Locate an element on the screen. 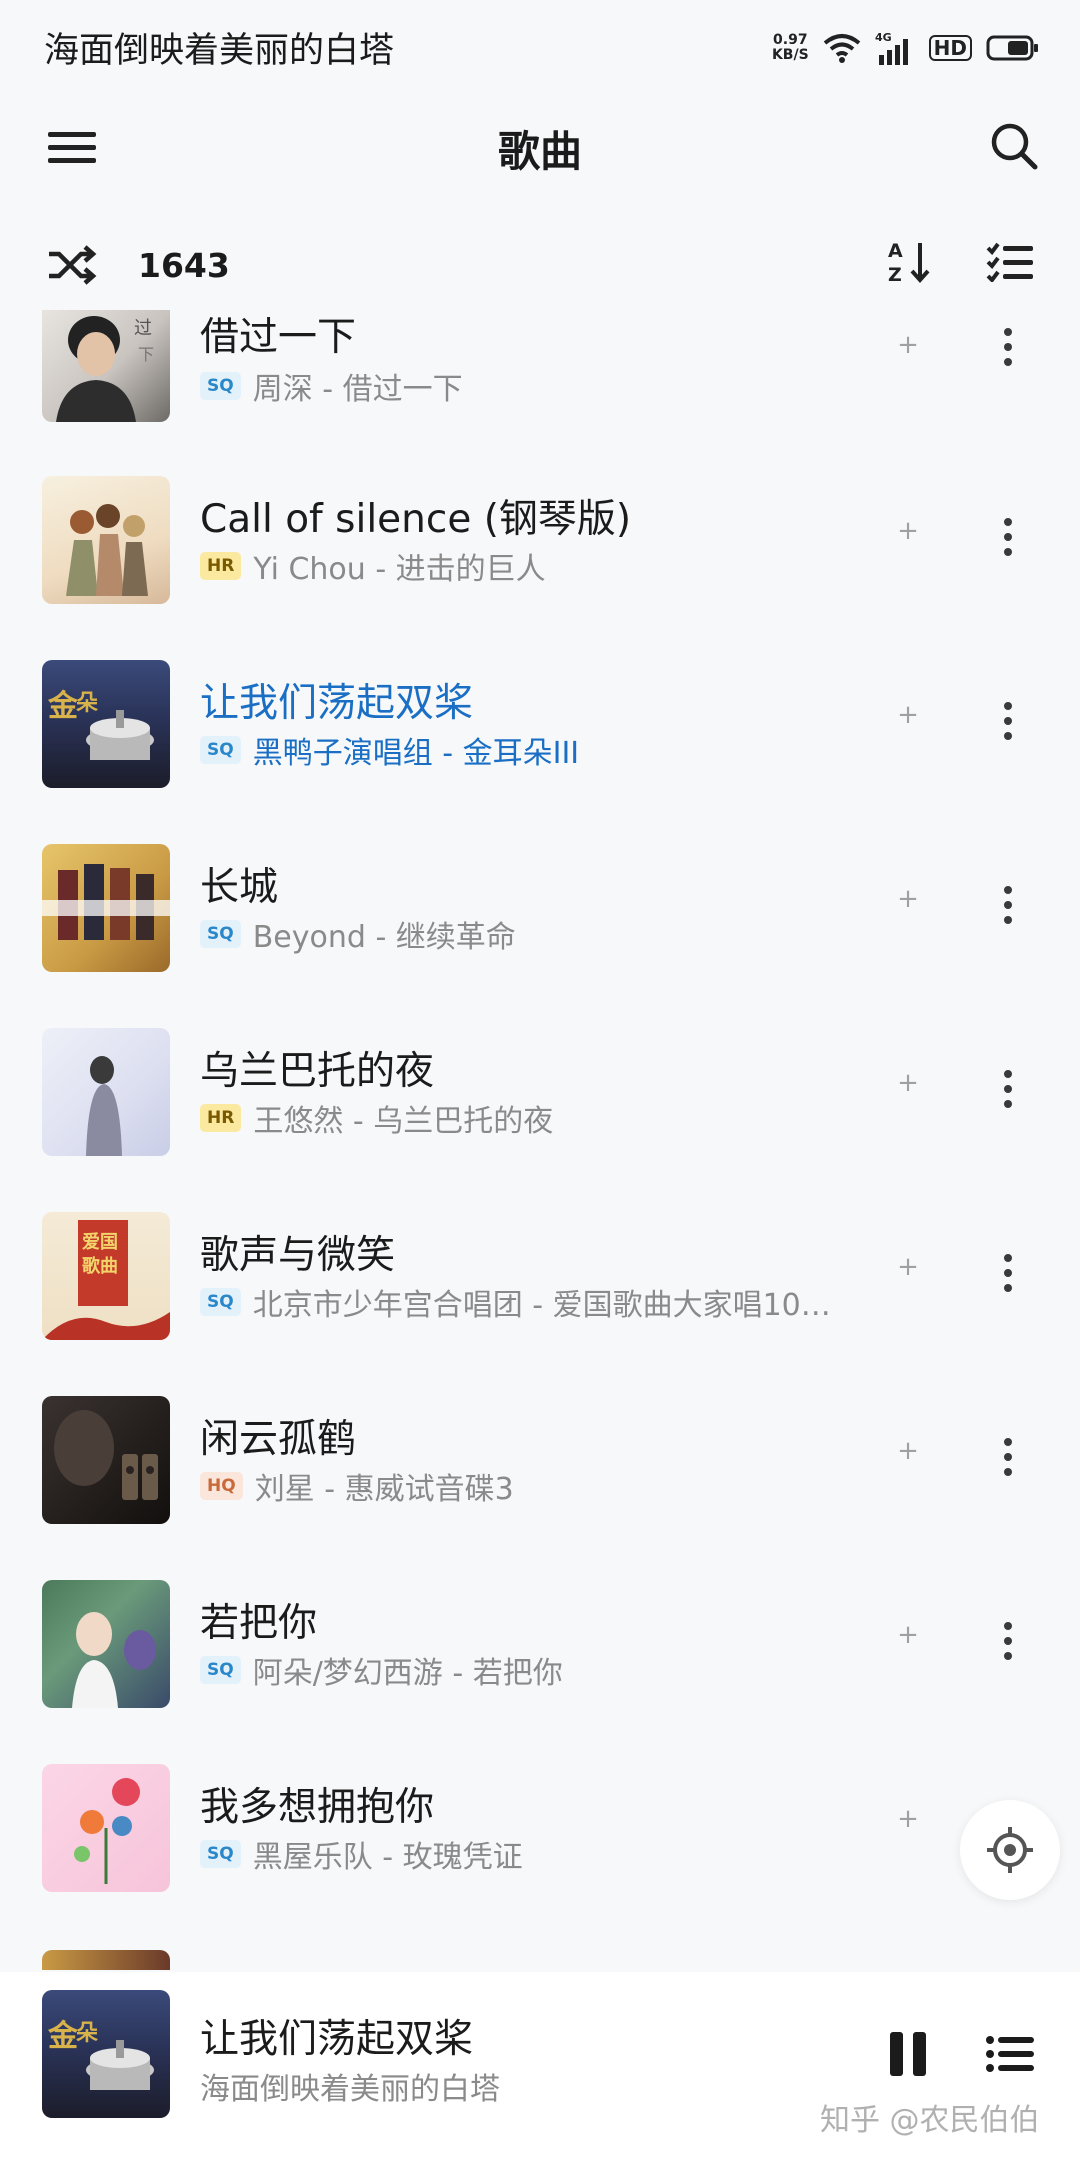 This screenshot has width=1080, height=2160. now-playing-subtitle: 海面倒映着美丽的白塔 is located at coordinates (350, 2089).